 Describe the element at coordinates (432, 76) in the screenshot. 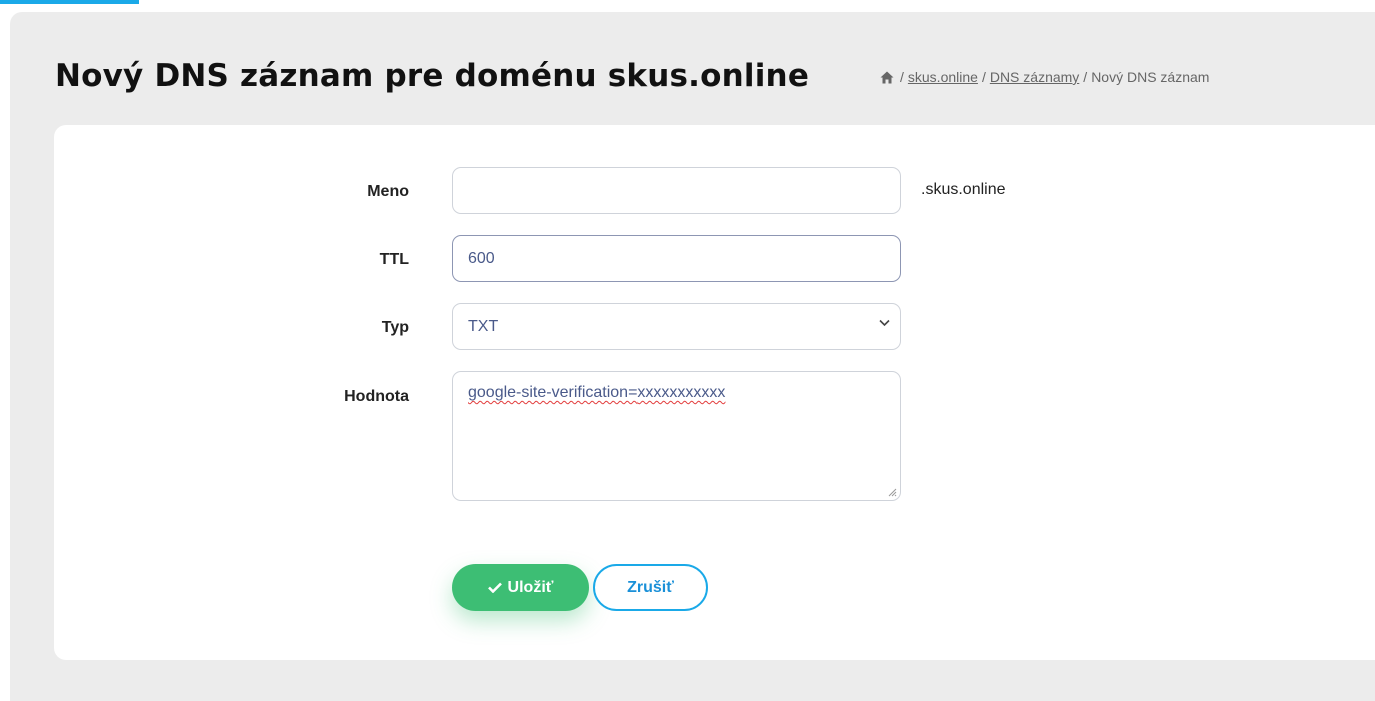

I see `page-title: Nový DNS záznam pre doménu skus.online` at that location.